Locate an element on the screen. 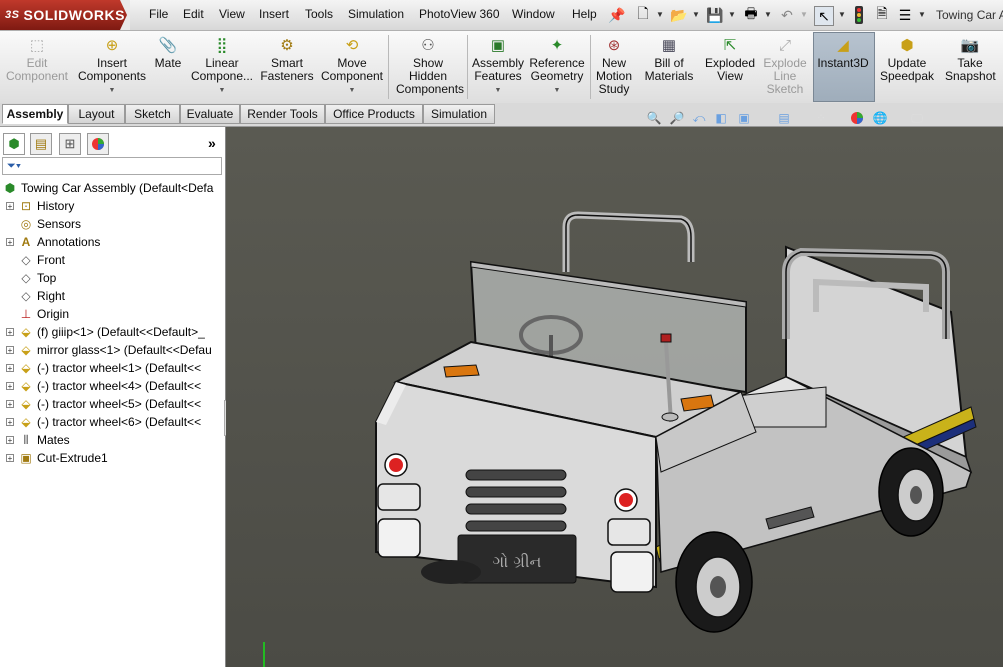 This screenshot has height=667, width=1003. tree-item-cut-extrude: + ▣ Cut-Extrude1 is located at coordinates (57, 458).